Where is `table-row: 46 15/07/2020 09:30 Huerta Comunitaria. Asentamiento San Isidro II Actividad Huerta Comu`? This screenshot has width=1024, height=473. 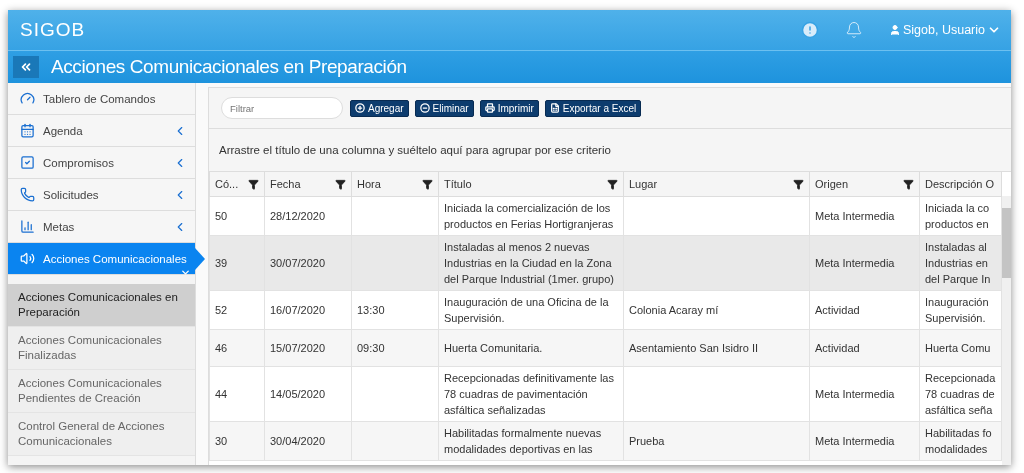
table-row: 46 15/07/2020 09:30 Huerta Comunitaria. Asentamiento San Isidro II Actividad Huerta Comu is located at coordinates (605, 348).